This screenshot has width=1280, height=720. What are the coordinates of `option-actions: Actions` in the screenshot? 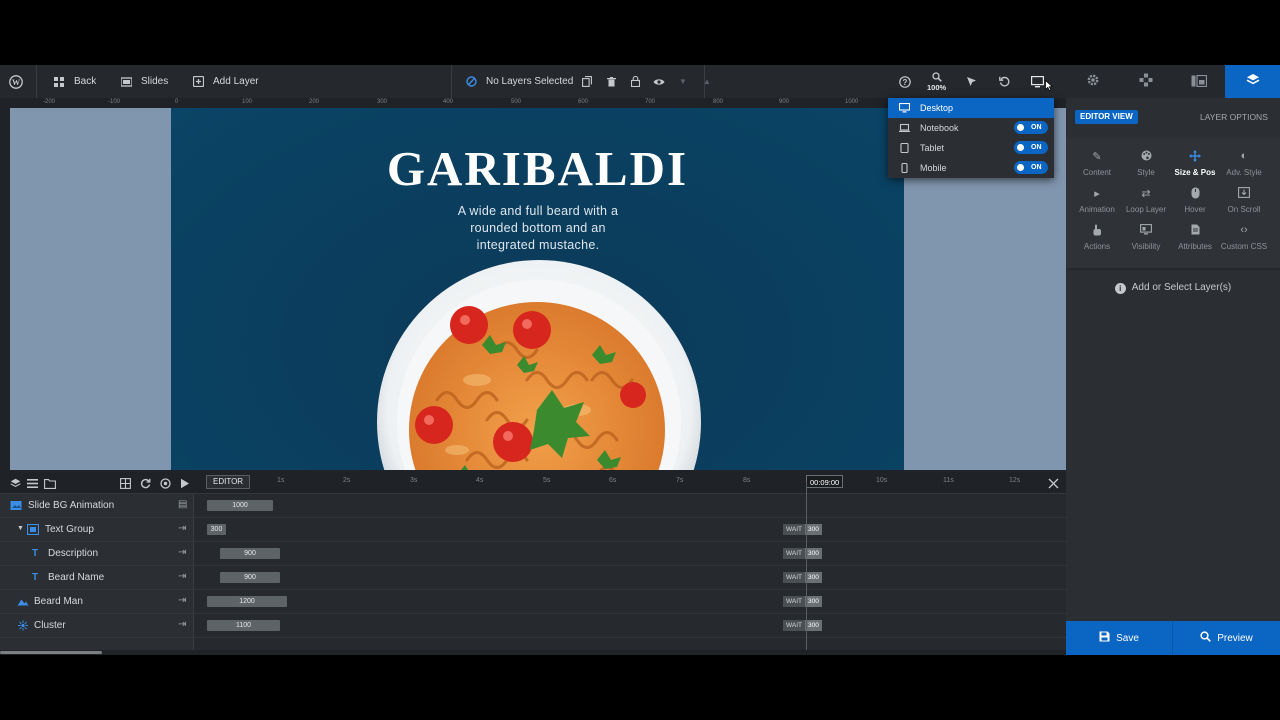 It's located at (1097, 237).